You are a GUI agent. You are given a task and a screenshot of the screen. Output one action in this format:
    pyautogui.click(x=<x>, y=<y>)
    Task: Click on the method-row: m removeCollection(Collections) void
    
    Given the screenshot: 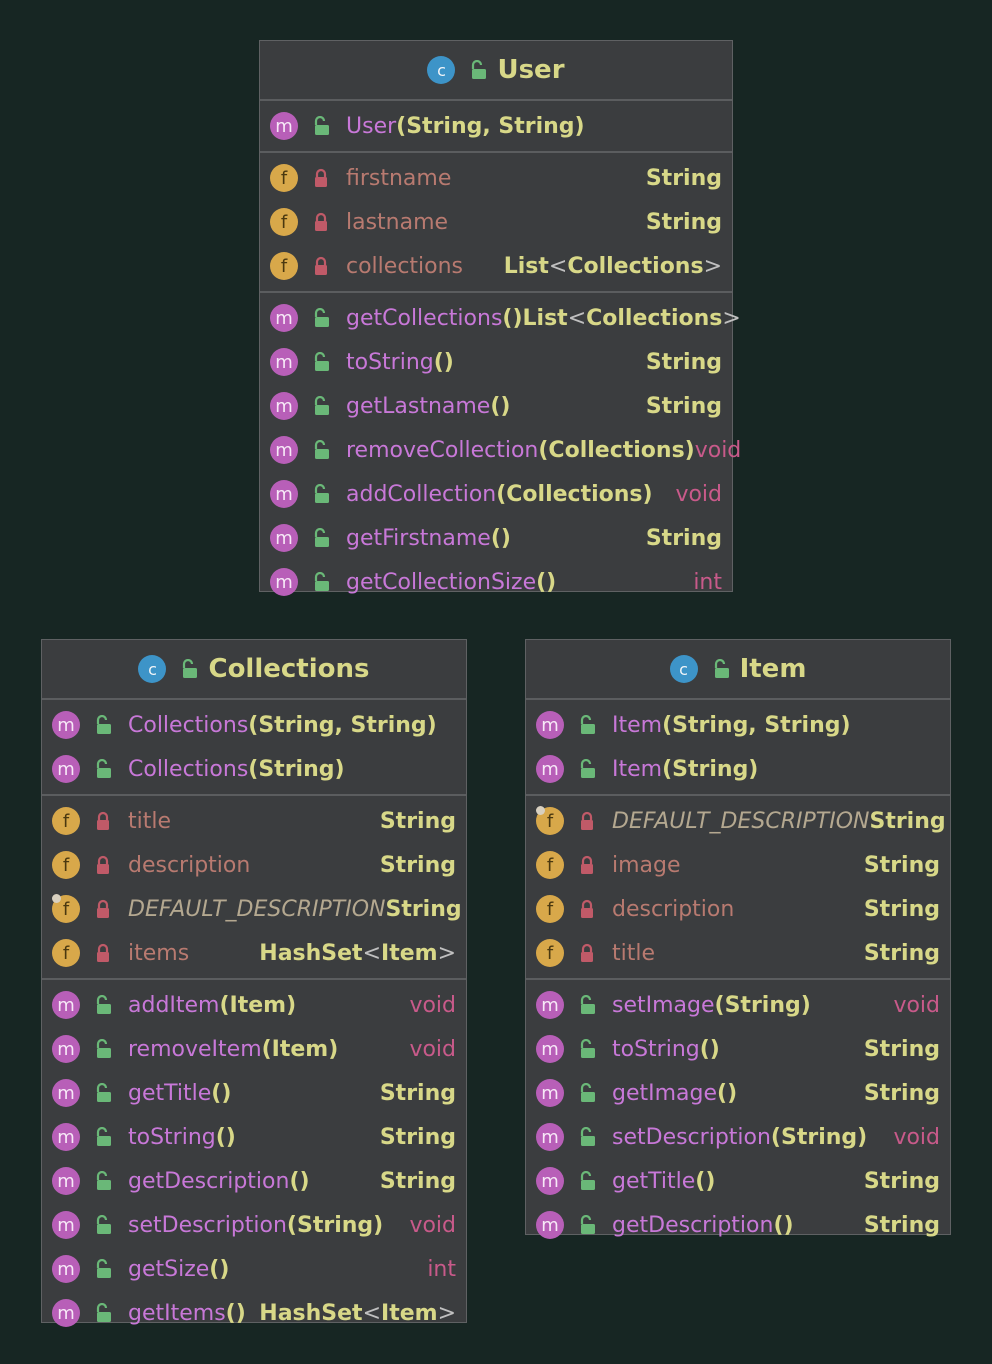 What is the action you would take?
    pyautogui.click(x=500, y=450)
    